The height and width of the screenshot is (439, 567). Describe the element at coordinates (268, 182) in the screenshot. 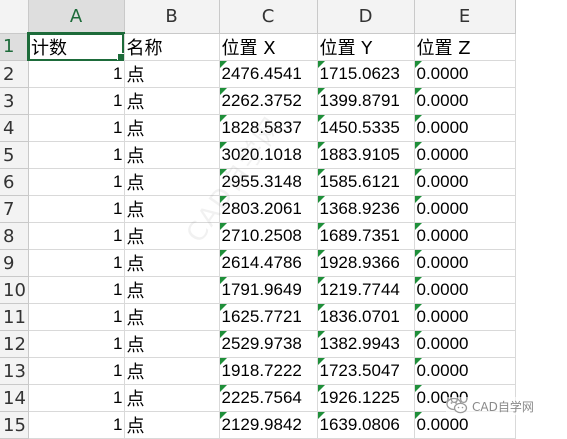

I see `cell-c: 2955.3148` at that location.